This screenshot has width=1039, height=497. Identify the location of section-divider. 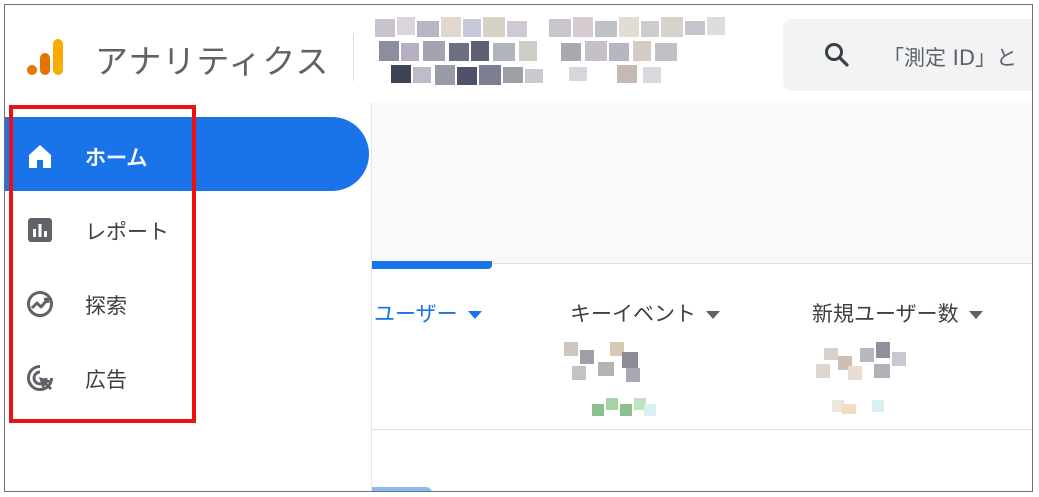
(702, 429).